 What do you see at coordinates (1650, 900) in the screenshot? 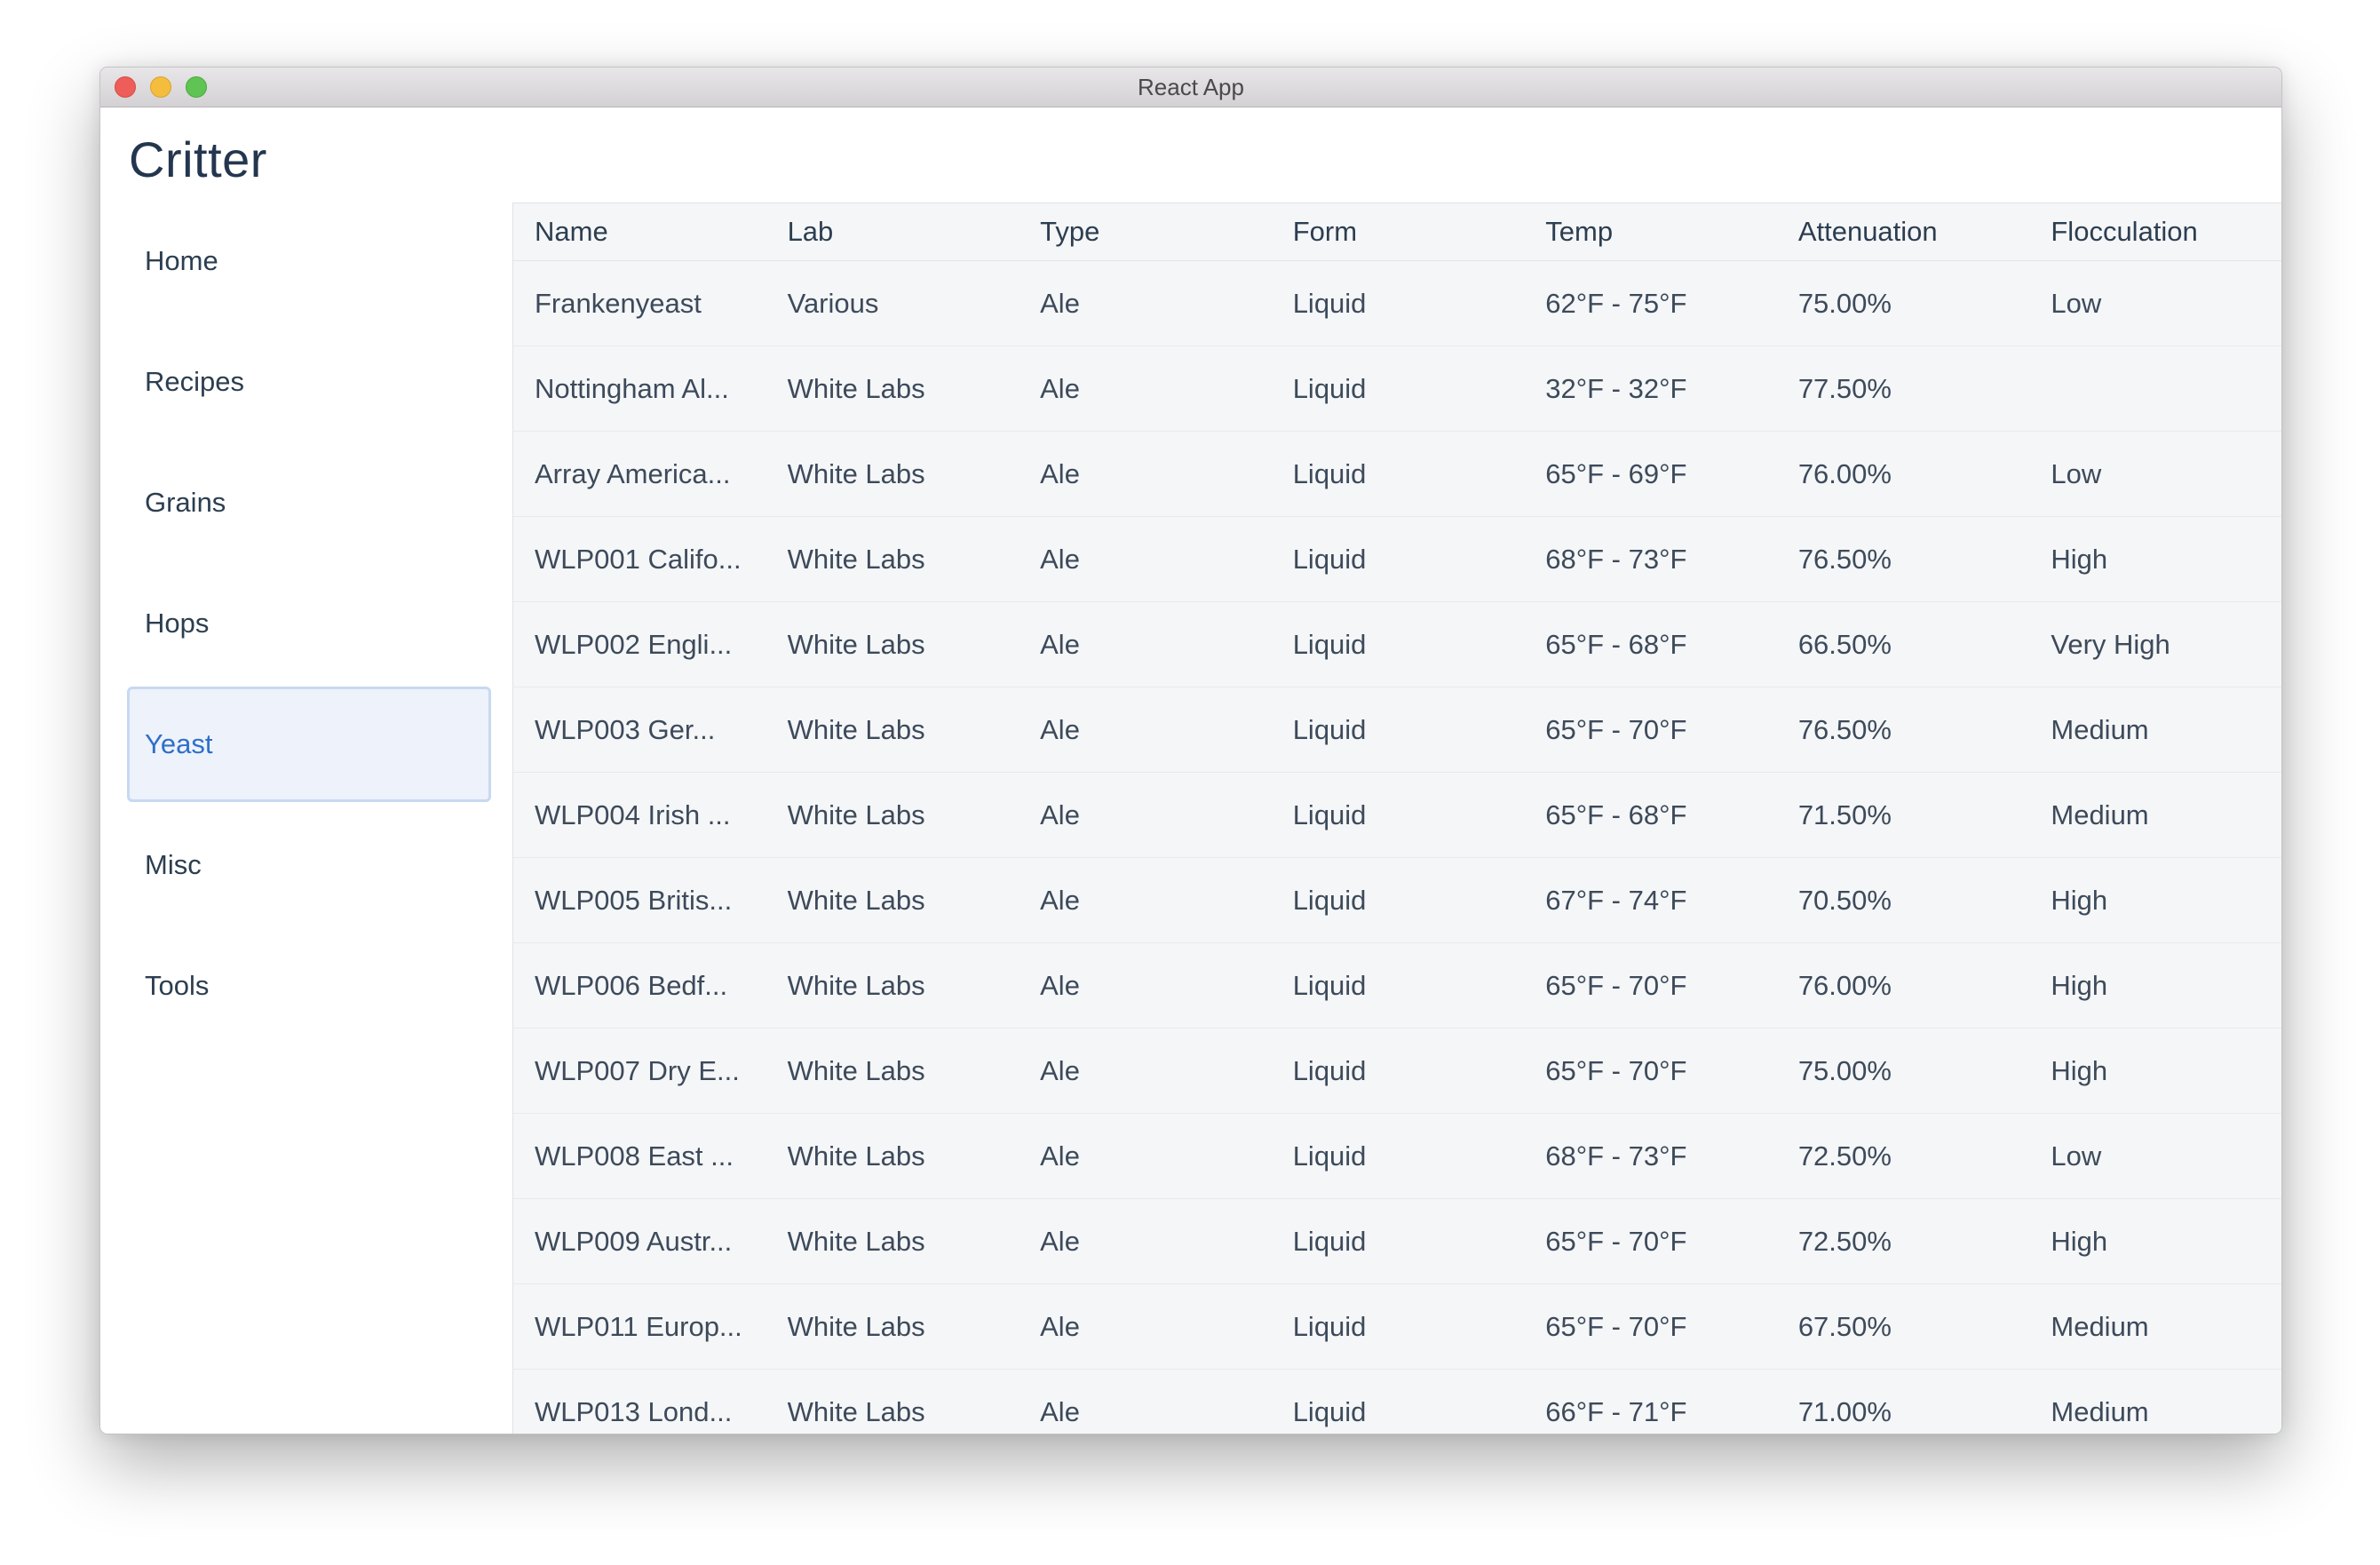
I see `cell-temp: 67°F - 74°F` at bounding box center [1650, 900].